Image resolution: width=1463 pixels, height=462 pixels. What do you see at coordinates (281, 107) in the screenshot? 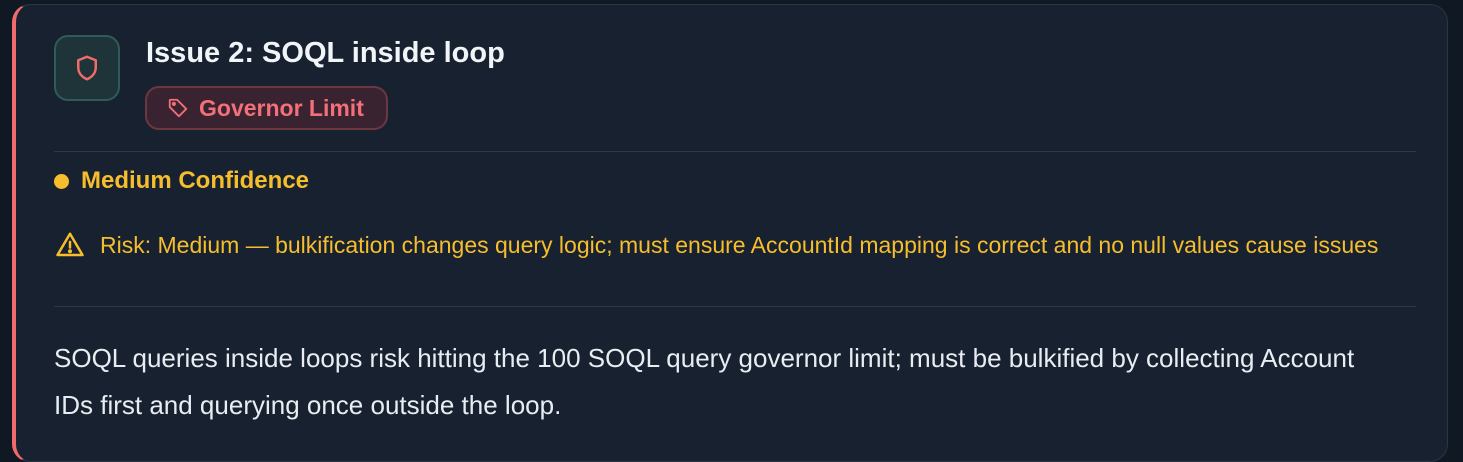
I see `category-tag-label: Governor Limit` at bounding box center [281, 107].